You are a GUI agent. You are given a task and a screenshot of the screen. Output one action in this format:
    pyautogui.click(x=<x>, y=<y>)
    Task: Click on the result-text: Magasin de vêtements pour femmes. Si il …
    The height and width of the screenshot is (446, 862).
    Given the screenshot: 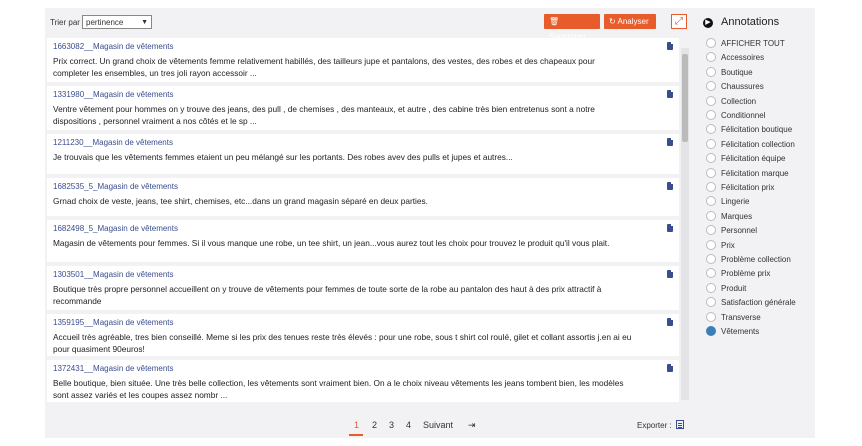 What is the action you would take?
    pyautogui.click(x=331, y=243)
    